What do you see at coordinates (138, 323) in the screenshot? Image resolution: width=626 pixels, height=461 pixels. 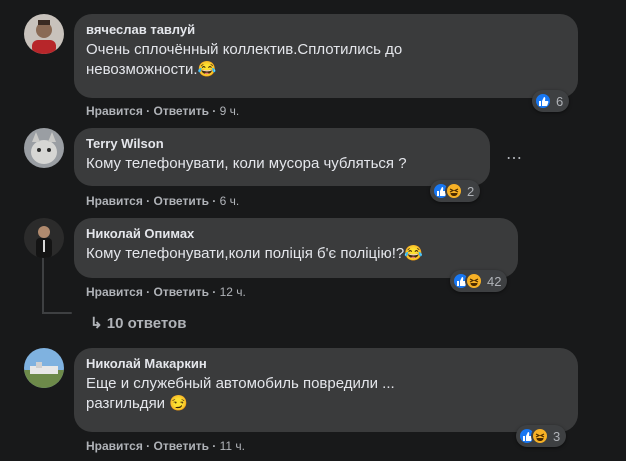 I see `view-replies-link: ↳ 10 ответов` at bounding box center [138, 323].